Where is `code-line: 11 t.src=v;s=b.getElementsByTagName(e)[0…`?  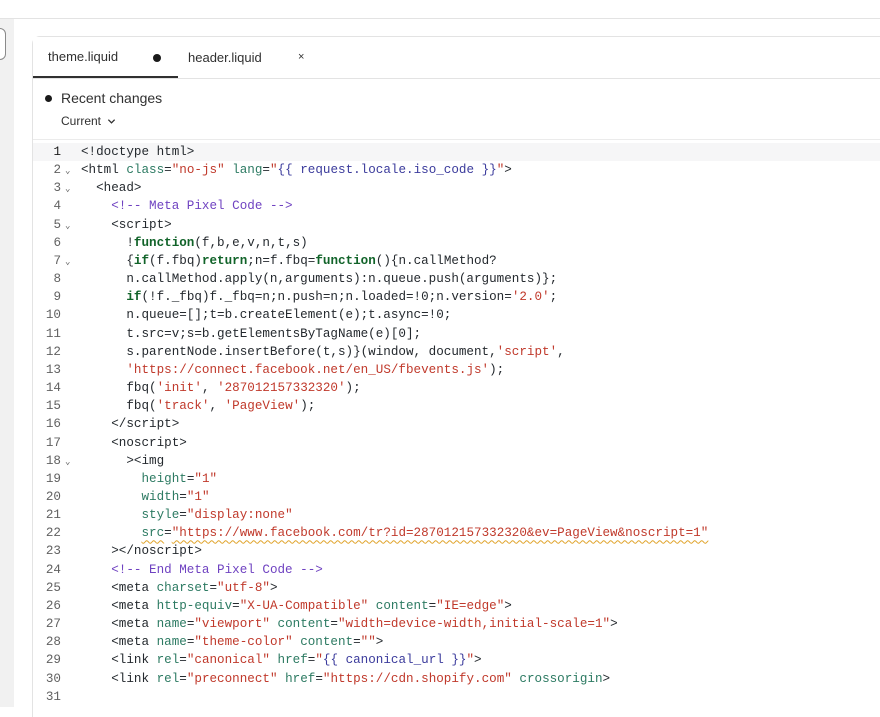 code-line: 11 t.src=v;s=b.getElementsByTagName(e)[0… is located at coordinates (456, 334).